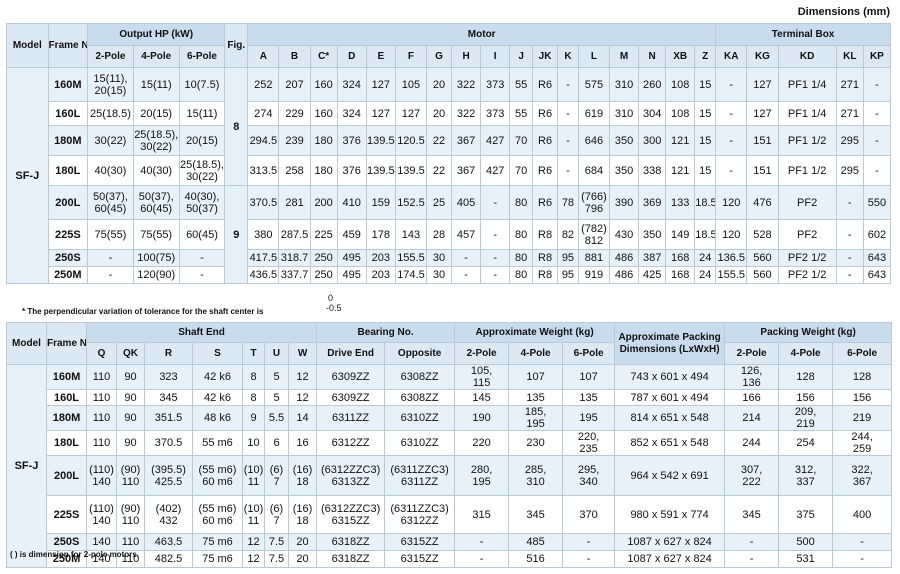 This screenshot has height=574, width=900. I want to click on fig-cell: 9, so click(236, 234).